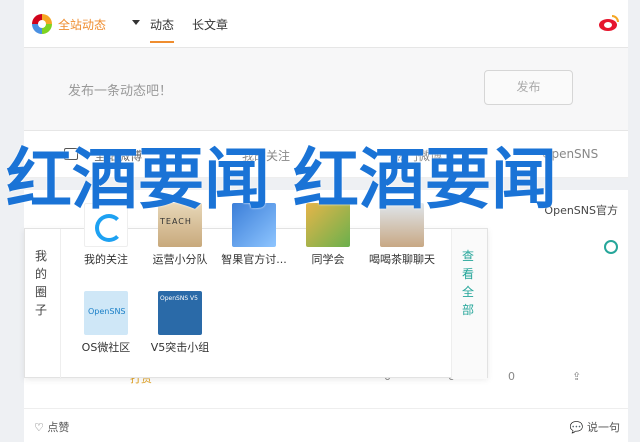 This screenshot has width=640, height=442. What do you see at coordinates (42, 24) in the screenshot?
I see `brand-logo-icon` at bounding box center [42, 24].